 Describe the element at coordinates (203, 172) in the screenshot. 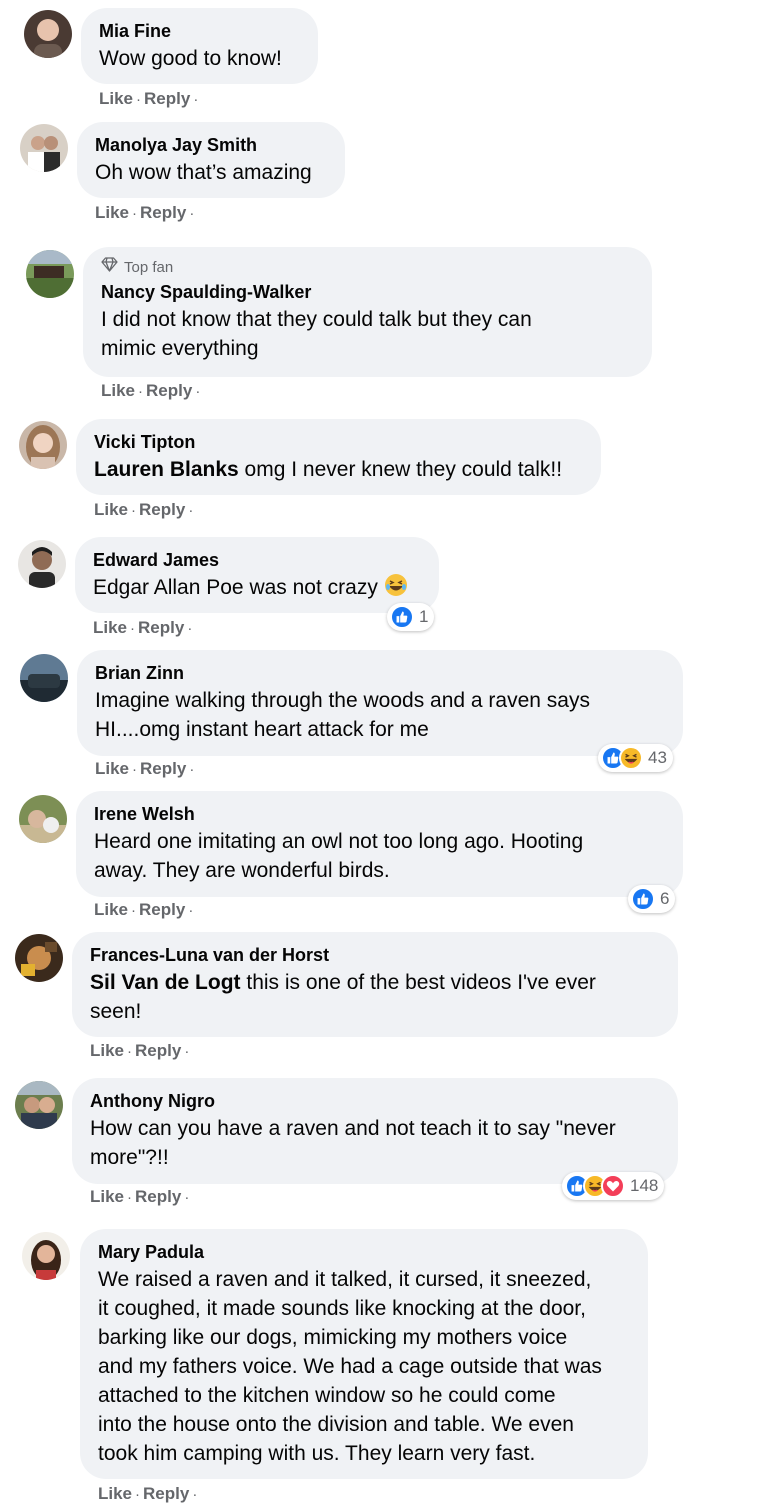

I see `comment-text: Oh wow that’s amazing` at that location.